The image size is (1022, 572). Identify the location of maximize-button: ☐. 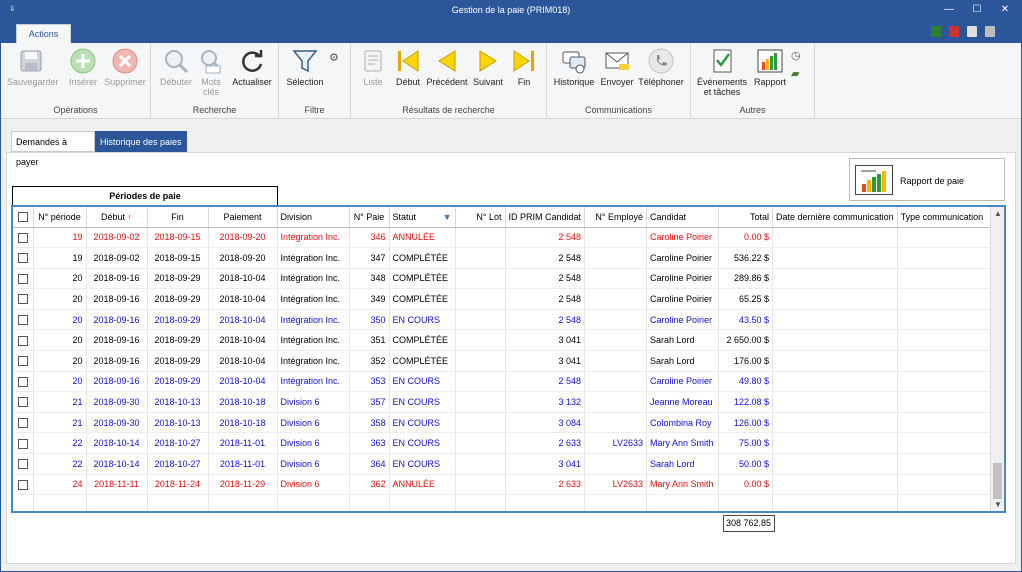
(977, 11).